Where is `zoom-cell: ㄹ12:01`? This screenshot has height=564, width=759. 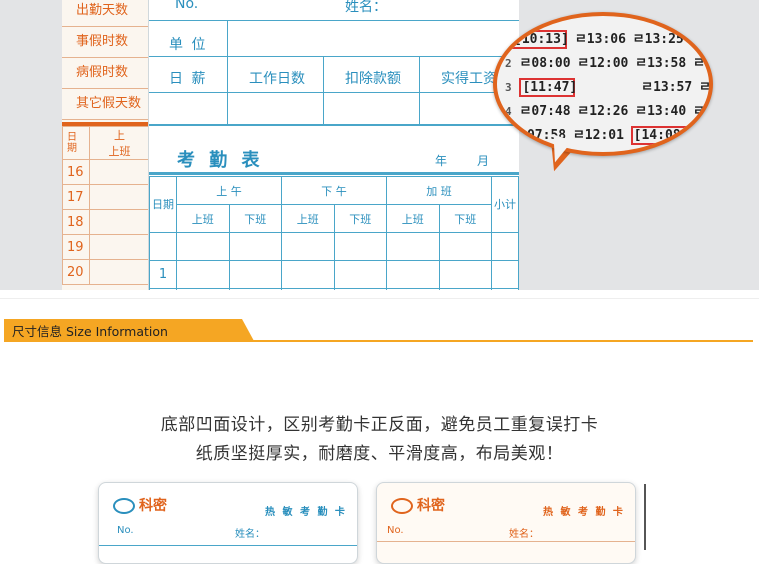
zoom-cell: ㄹ12:01 is located at coordinates (598, 135).